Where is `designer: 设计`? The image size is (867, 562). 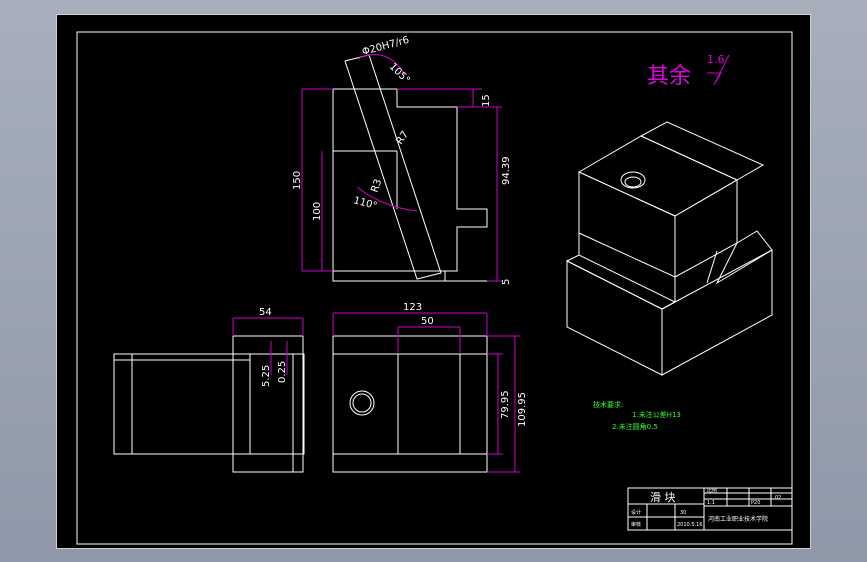
designer: 设计 is located at coordinates (636, 512).